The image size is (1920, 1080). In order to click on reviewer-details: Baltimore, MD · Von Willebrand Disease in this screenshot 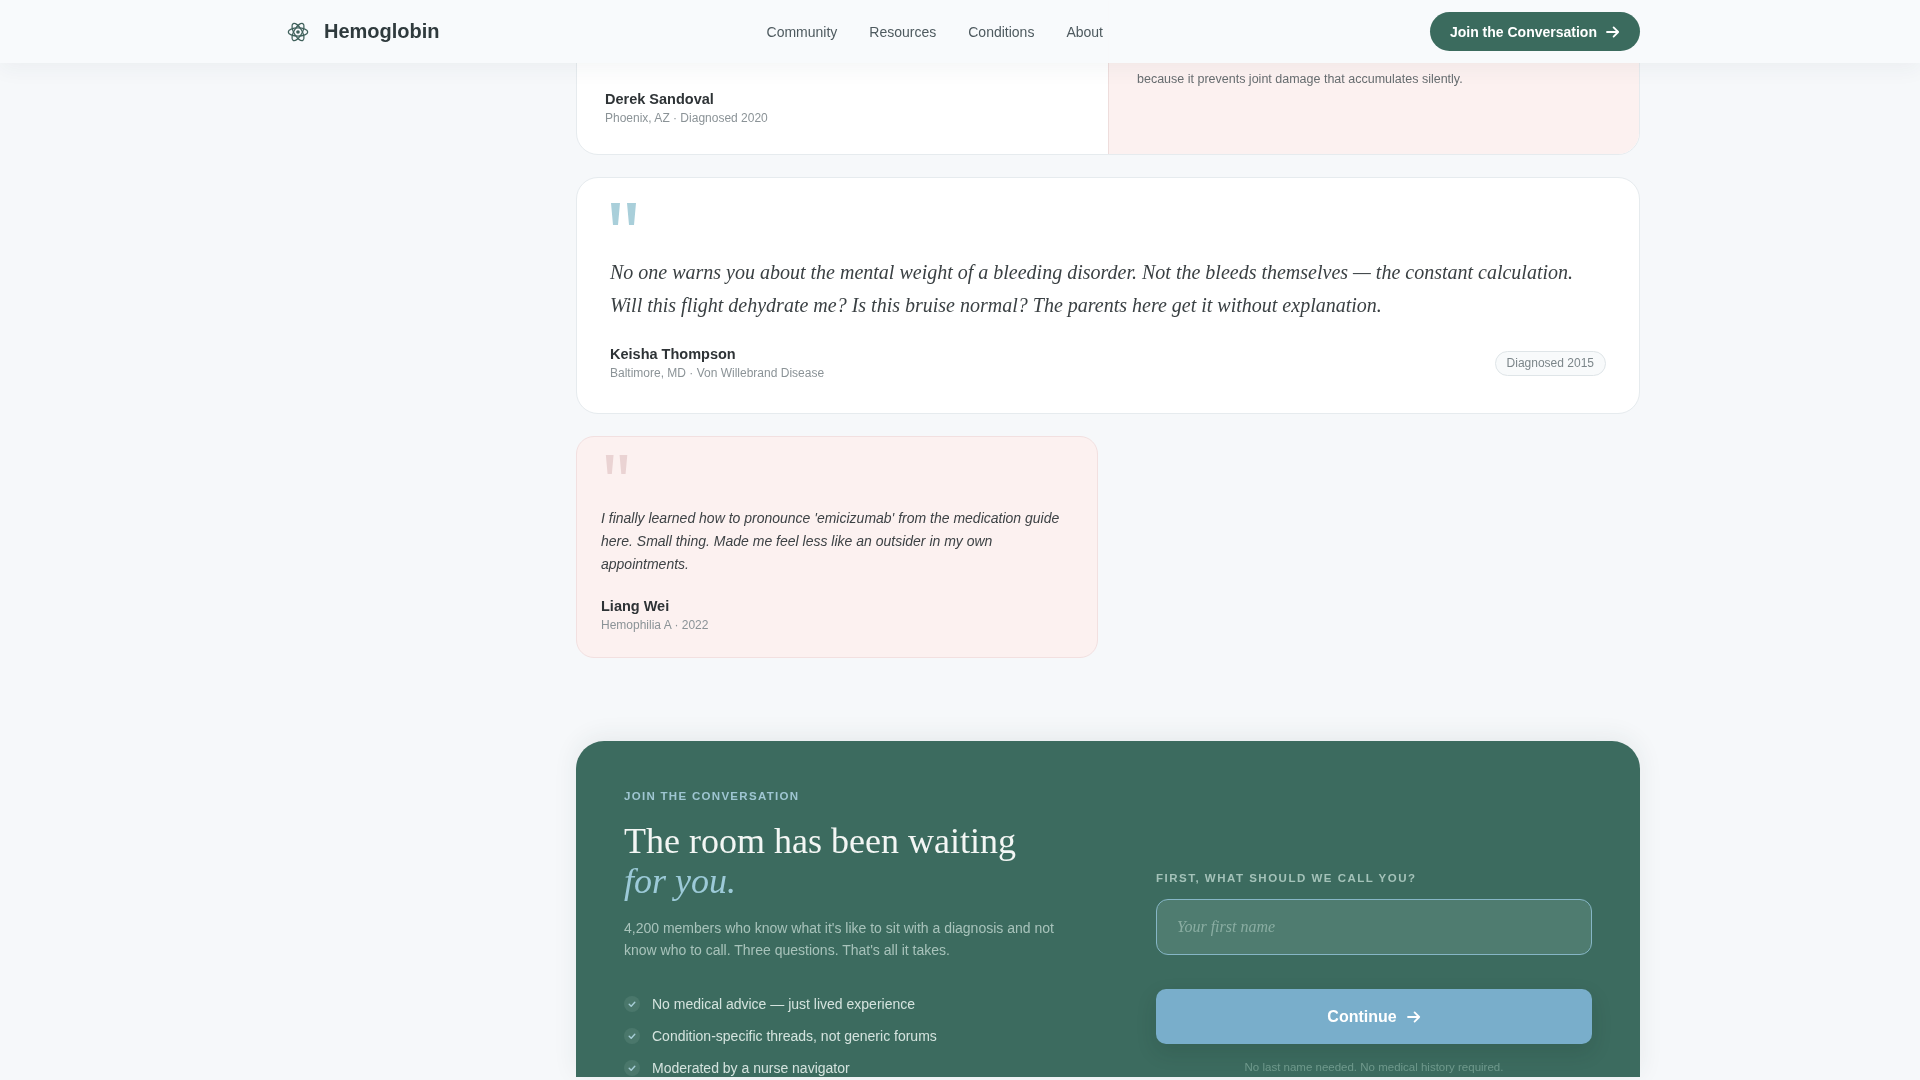, I will do `click(717, 373)`.